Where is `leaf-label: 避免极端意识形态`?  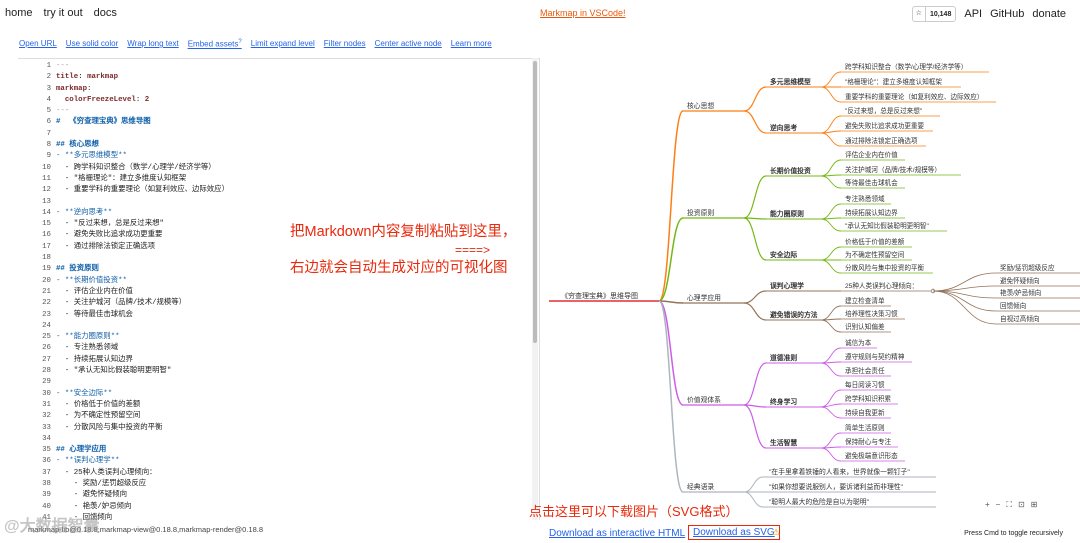 leaf-label: 避免极端意识形态 is located at coordinates (871, 455).